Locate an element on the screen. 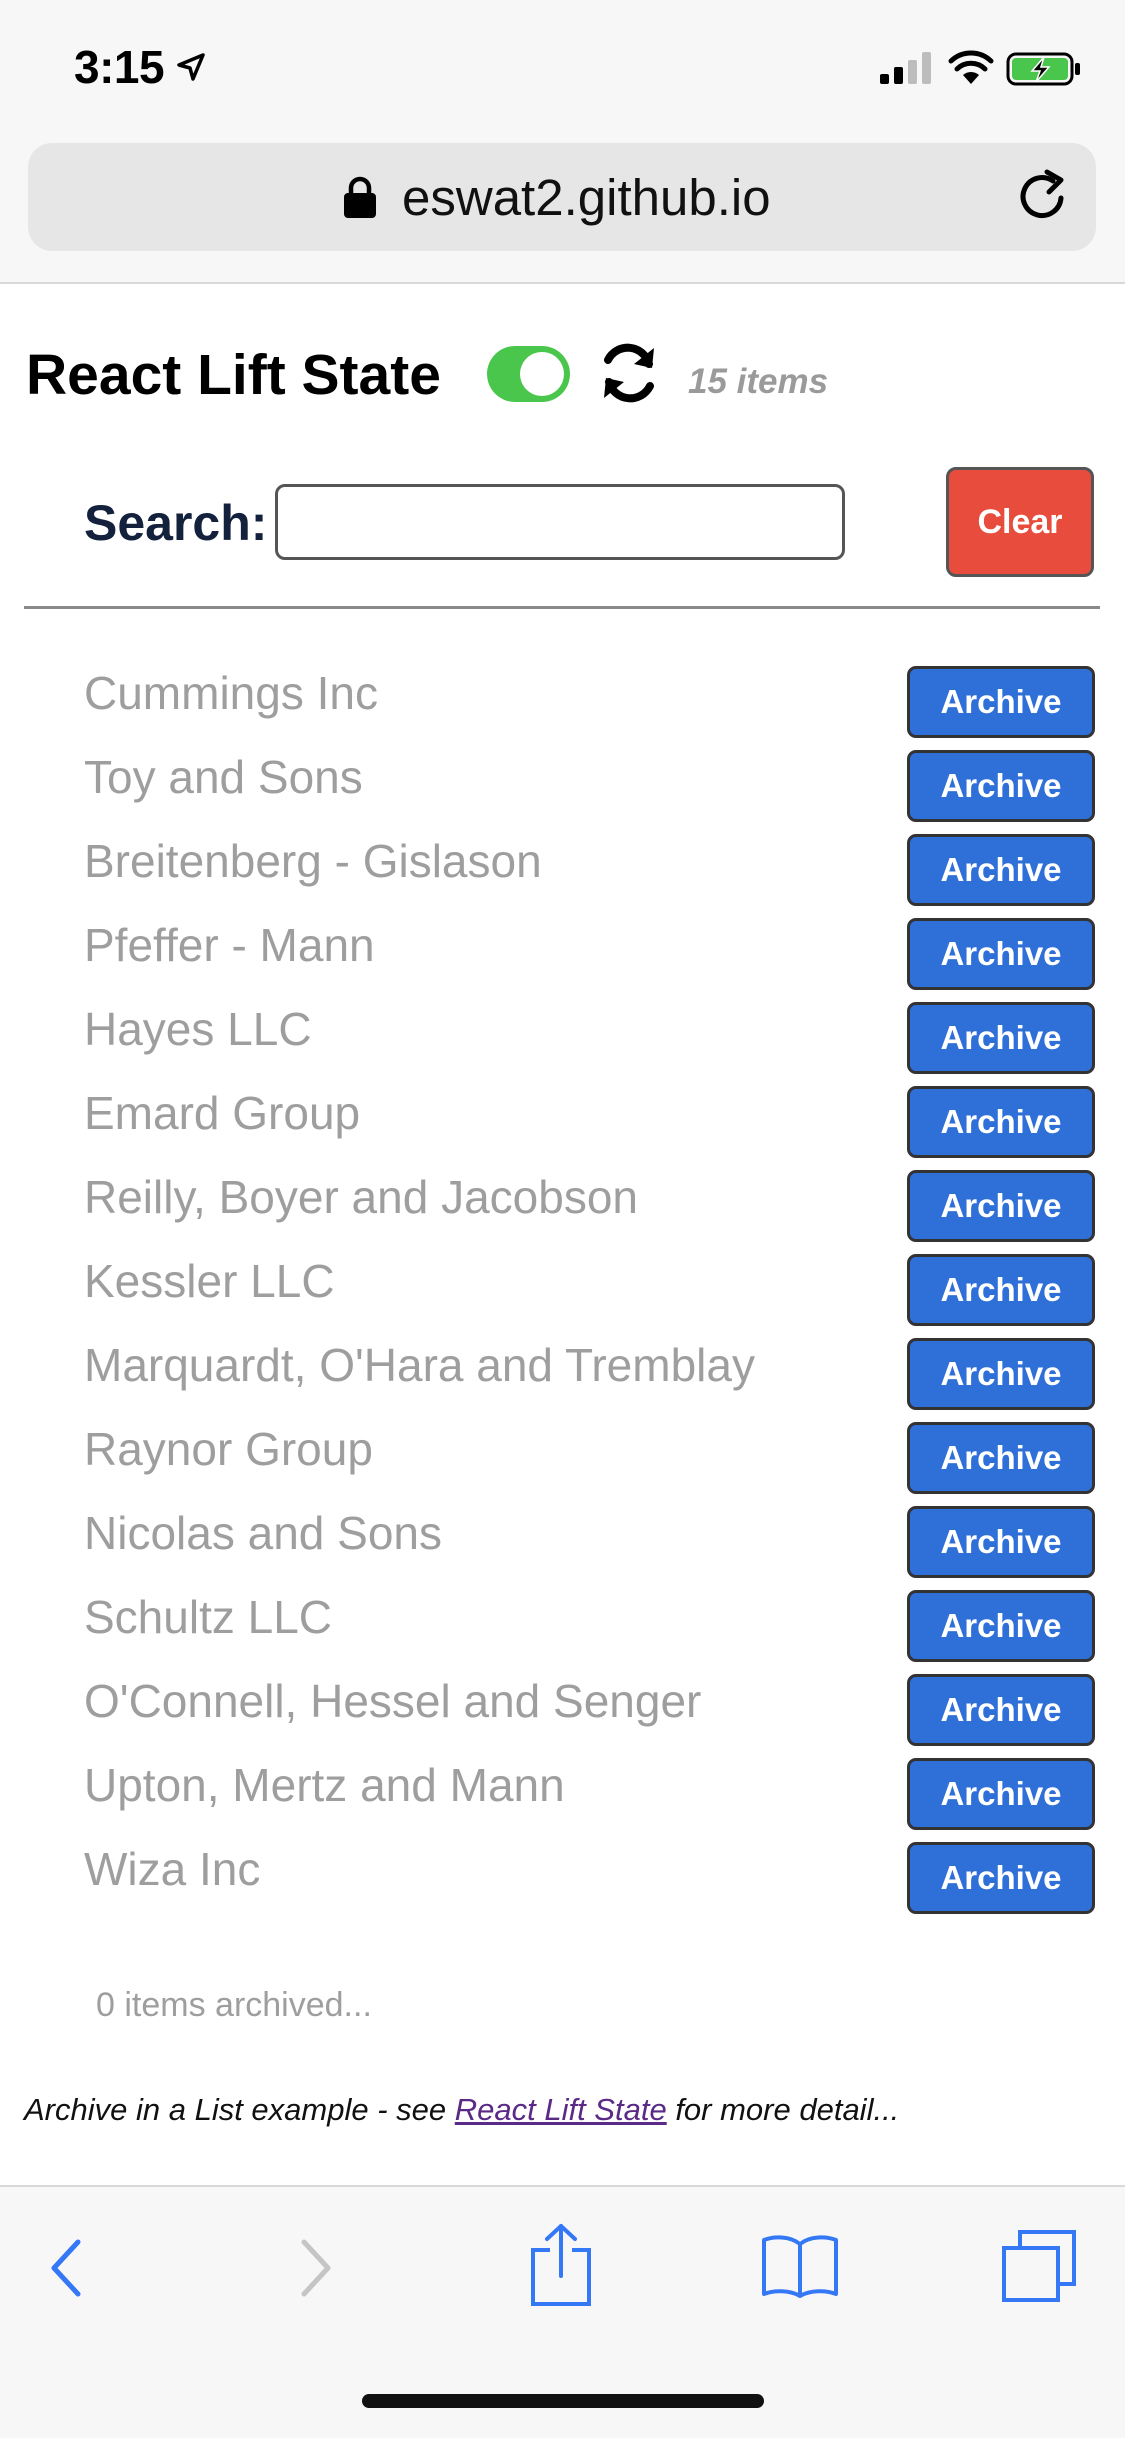  search-input is located at coordinates (560, 522).